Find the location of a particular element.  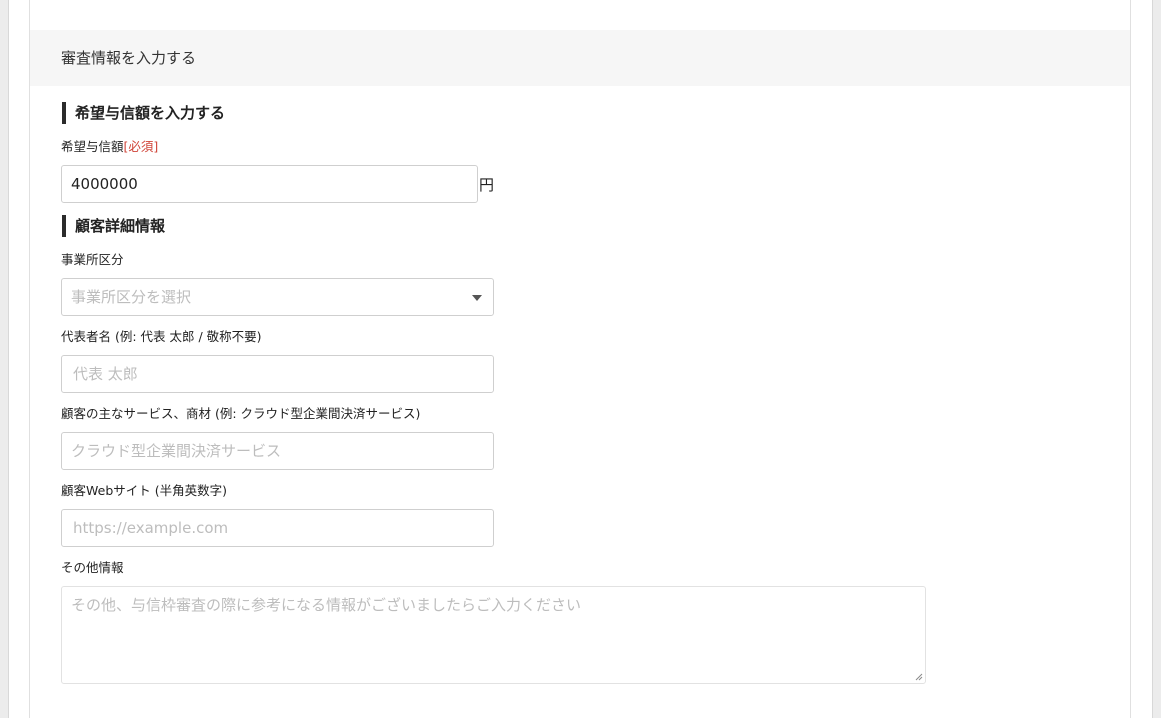

credit-amount-value: 4000000 is located at coordinates (104, 184).